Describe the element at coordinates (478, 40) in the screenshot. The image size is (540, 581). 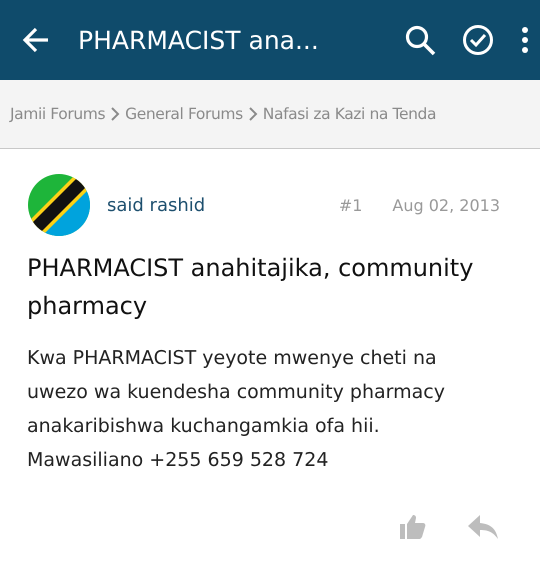
I see `check-circle-button` at that location.